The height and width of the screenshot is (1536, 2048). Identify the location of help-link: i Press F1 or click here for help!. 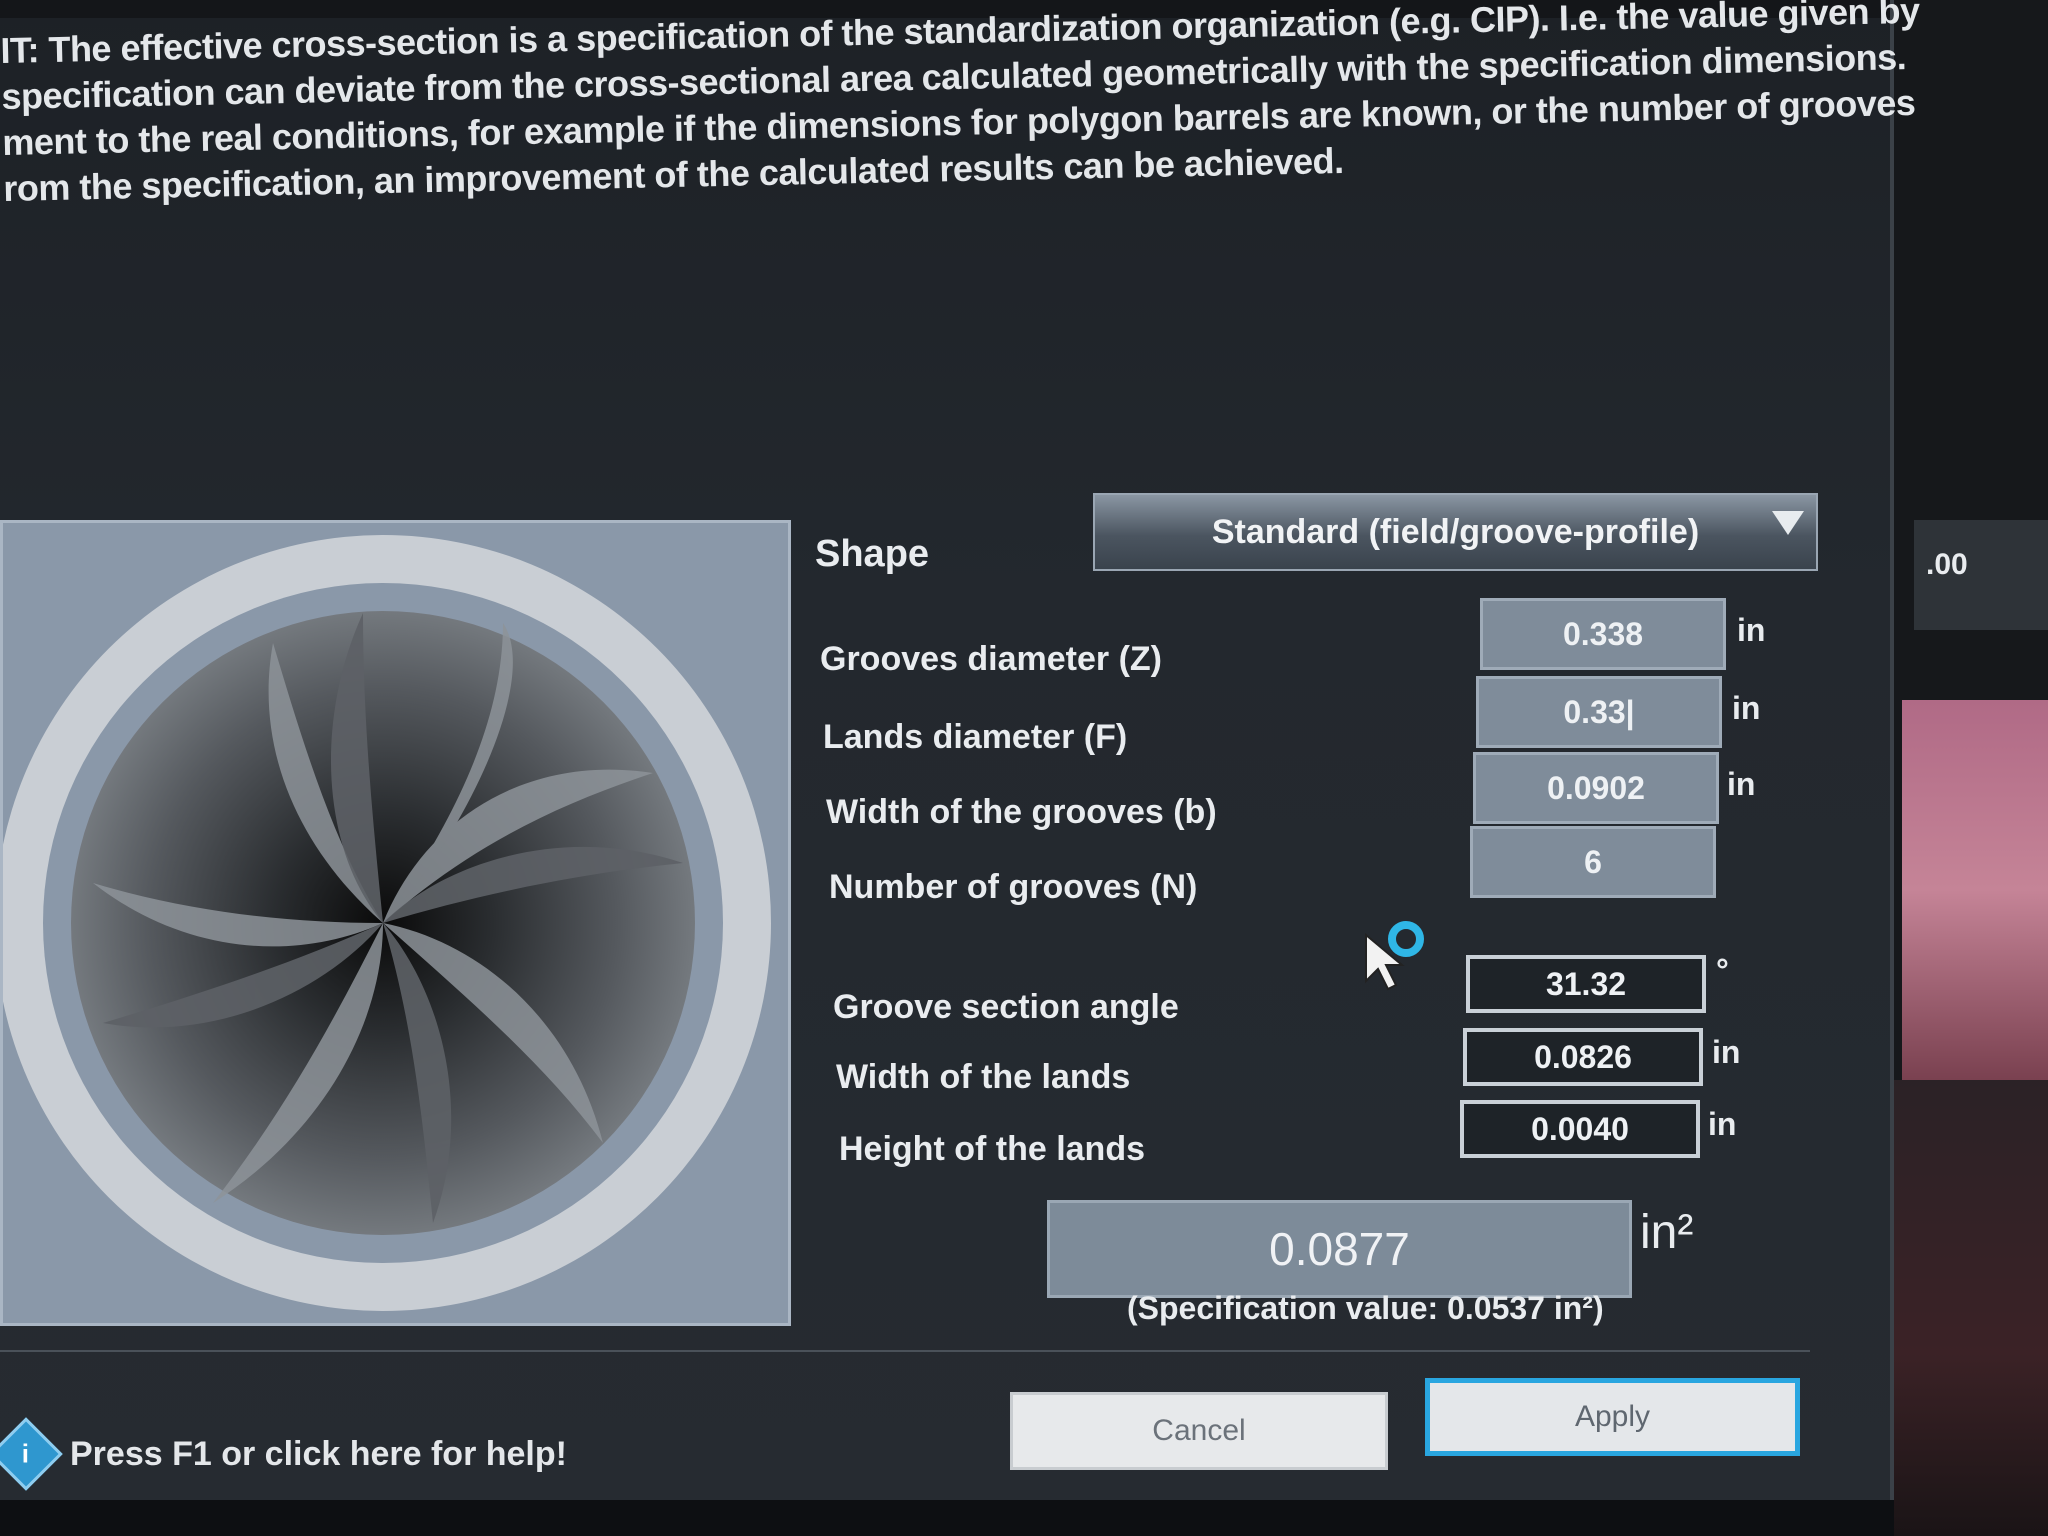
(283, 1454).